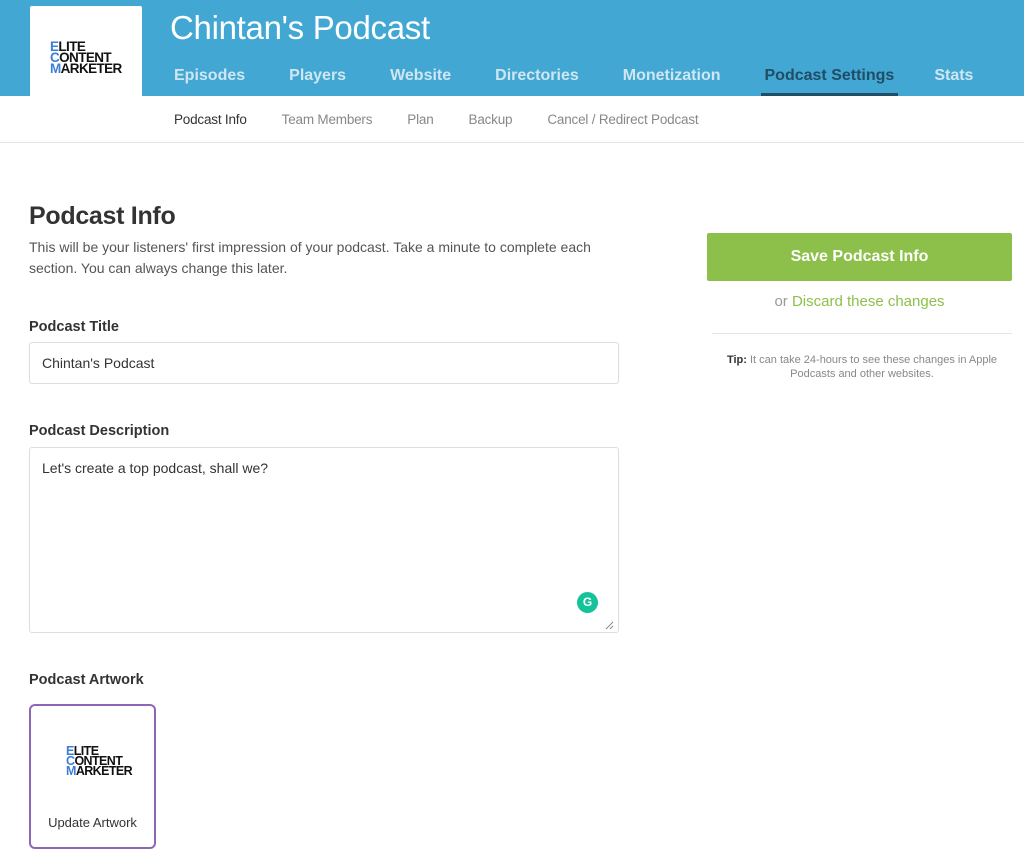  What do you see at coordinates (672, 81) in the screenshot?
I see `nav-monetization: Monetization` at bounding box center [672, 81].